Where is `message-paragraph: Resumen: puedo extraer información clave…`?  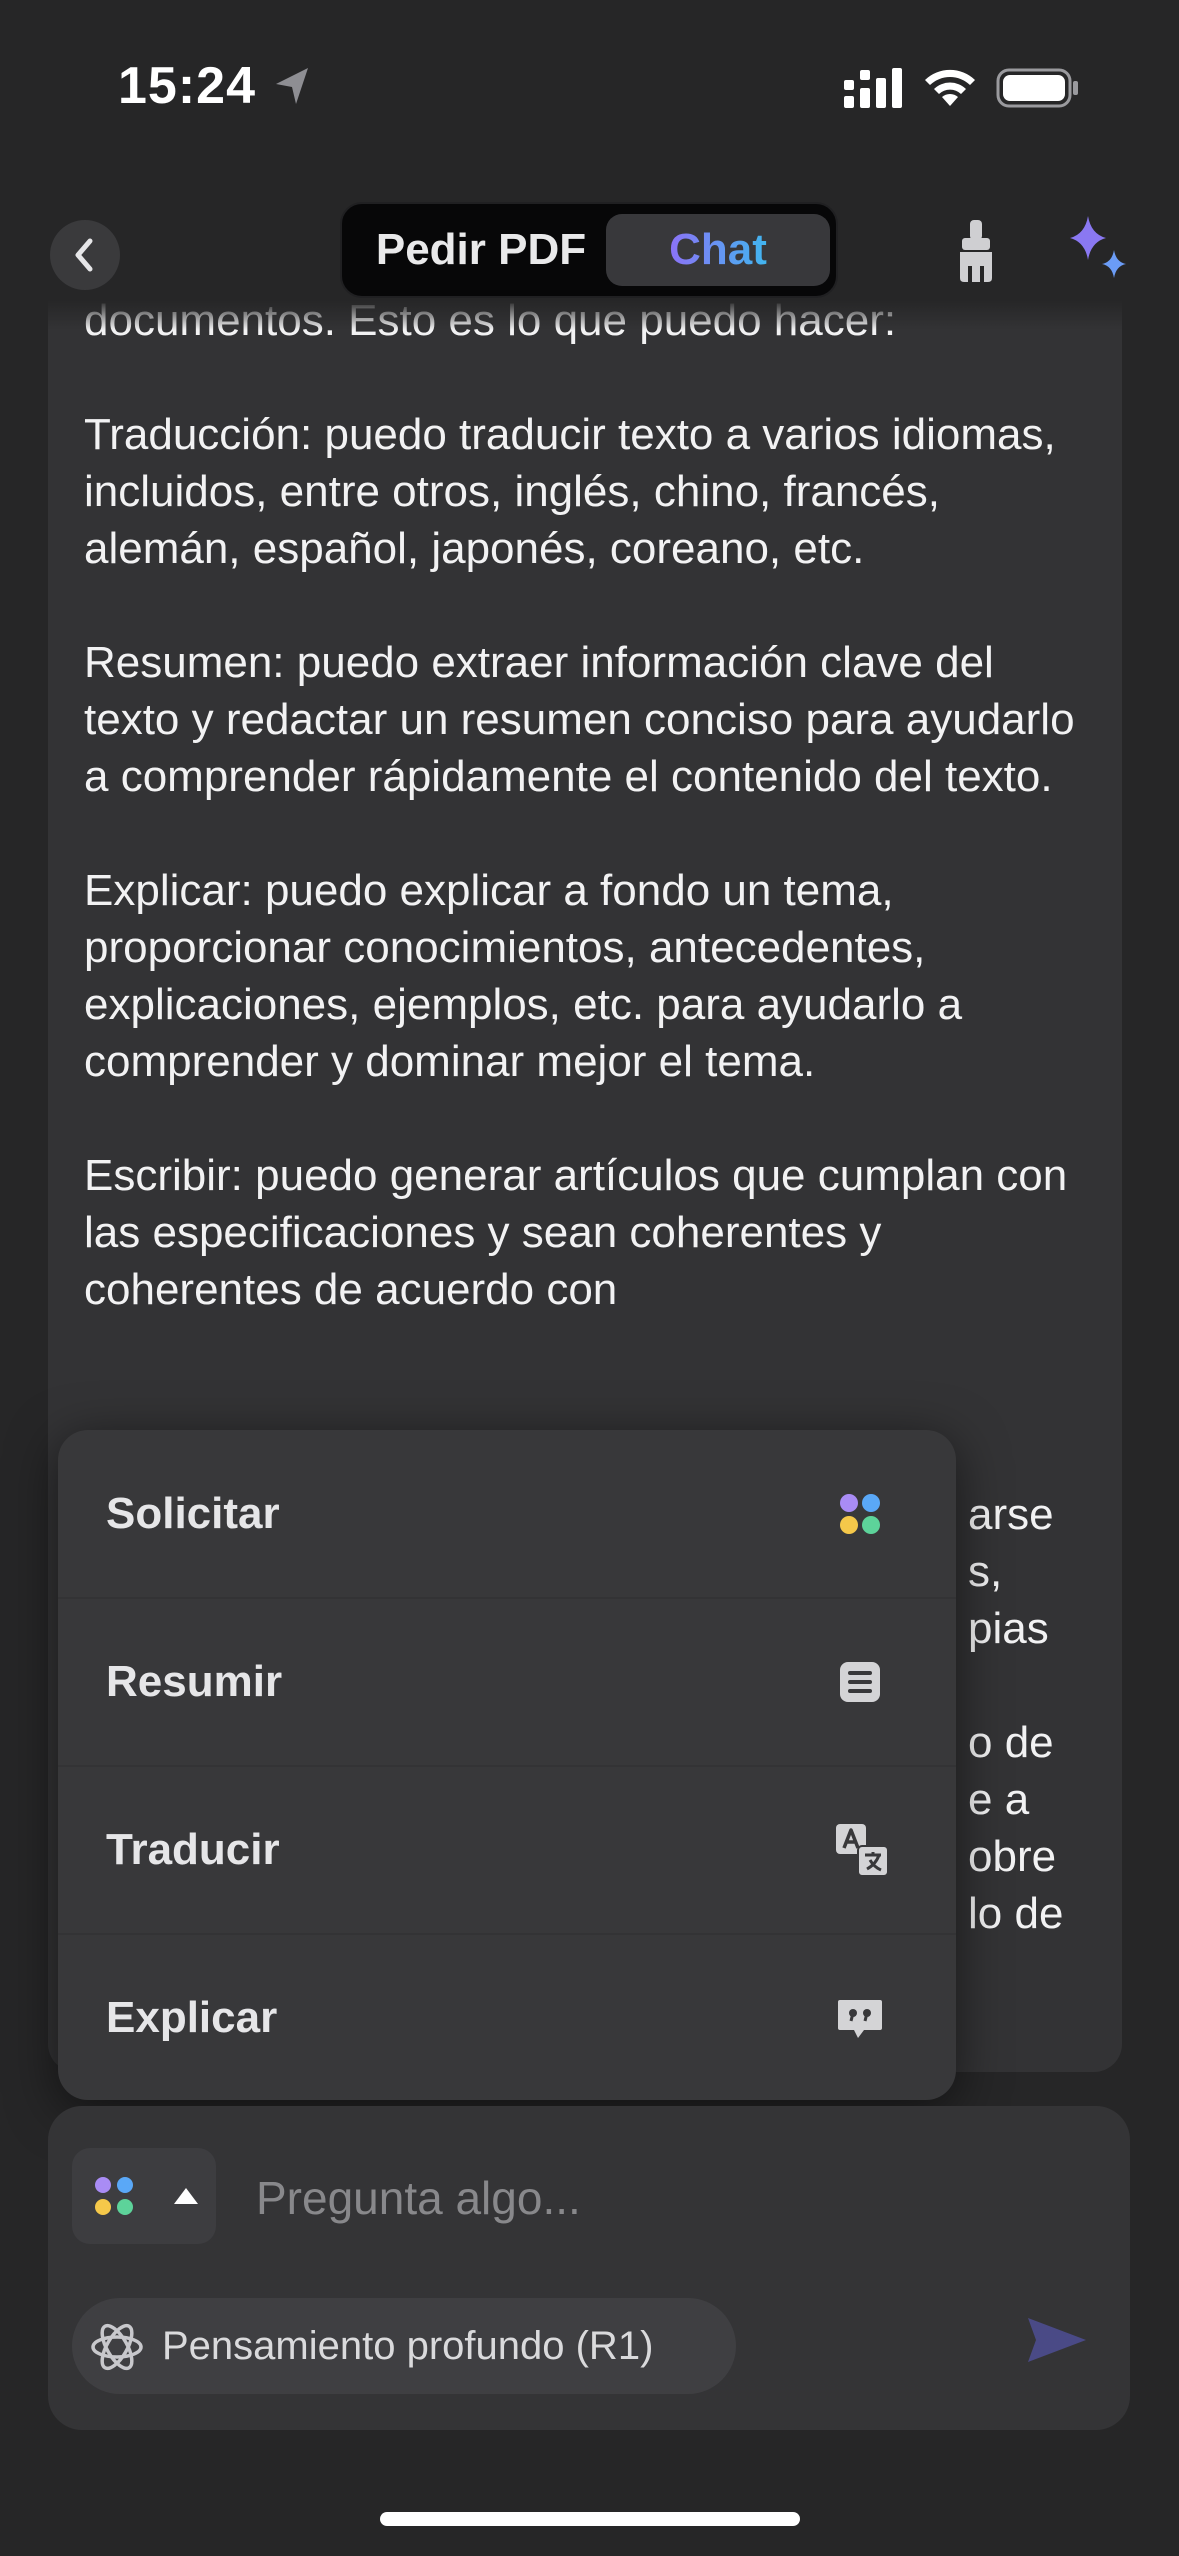
message-paragraph: Resumen: puedo extraer información clave… is located at coordinates (579, 719).